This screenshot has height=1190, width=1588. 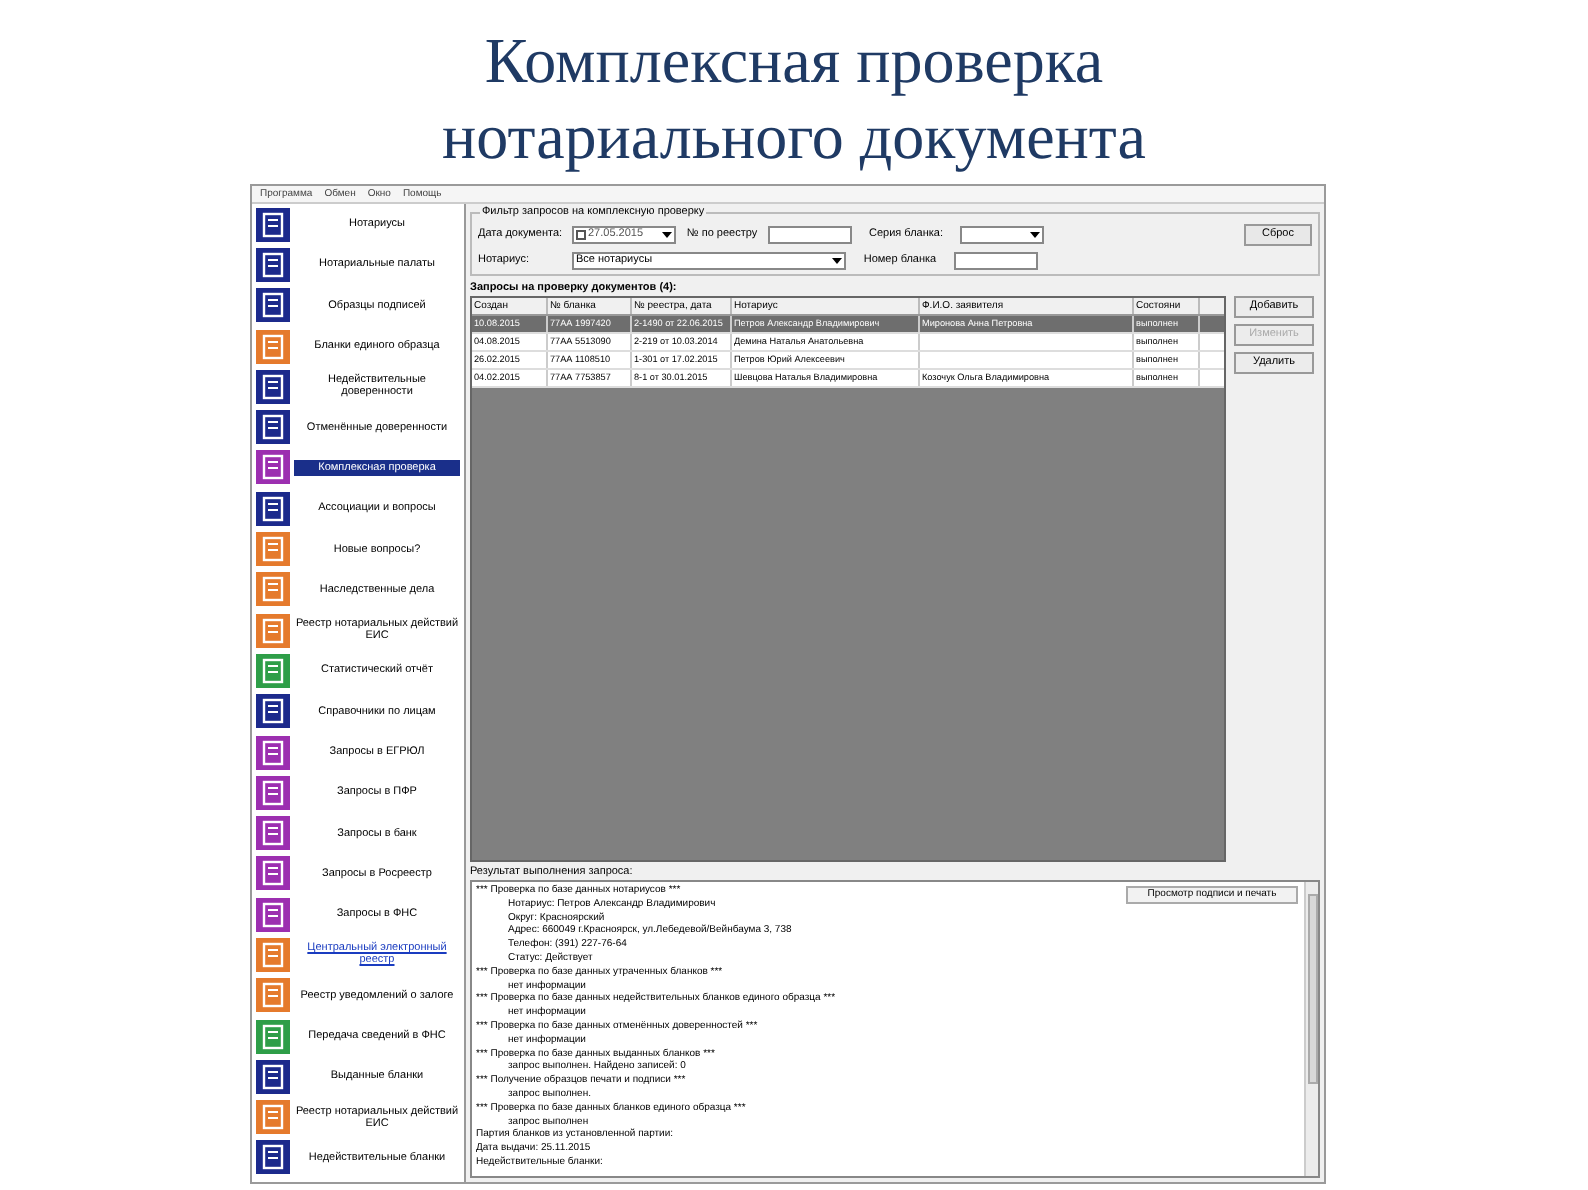 What do you see at coordinates (581, 235) in the screenshot?
I see `checkbox` at bounding box center [581, 235].